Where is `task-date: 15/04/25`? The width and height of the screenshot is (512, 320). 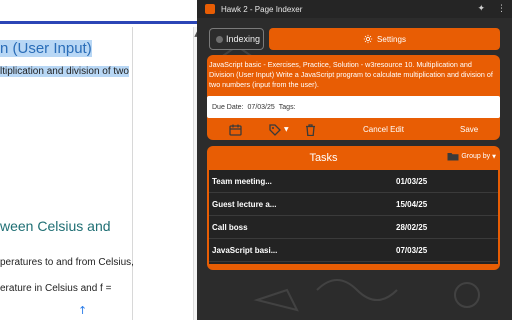
task-date: 15/04/25 is located at coordinates (412, 204).